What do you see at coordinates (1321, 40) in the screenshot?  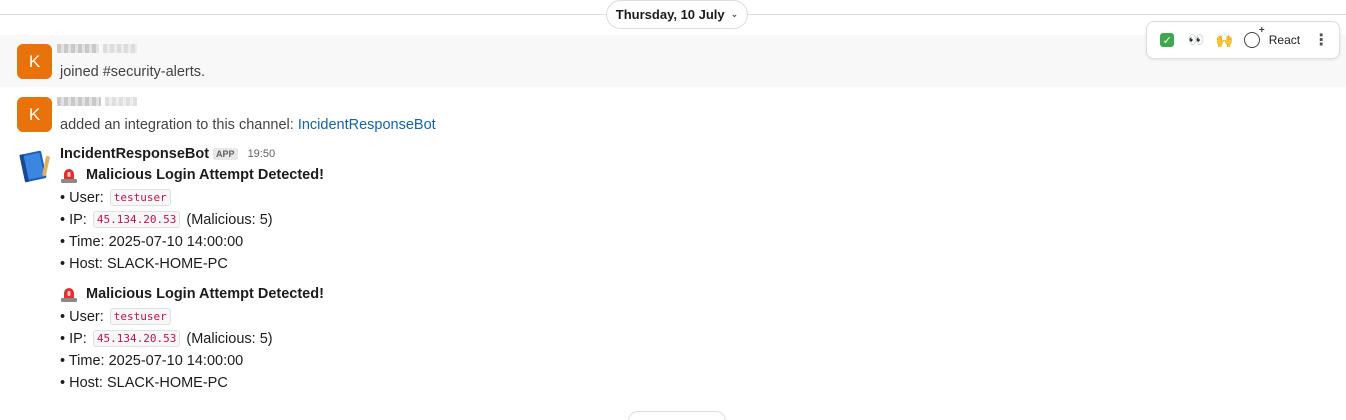 I see `more-actions-button: ⋮` at bounding box center [1321, 40].